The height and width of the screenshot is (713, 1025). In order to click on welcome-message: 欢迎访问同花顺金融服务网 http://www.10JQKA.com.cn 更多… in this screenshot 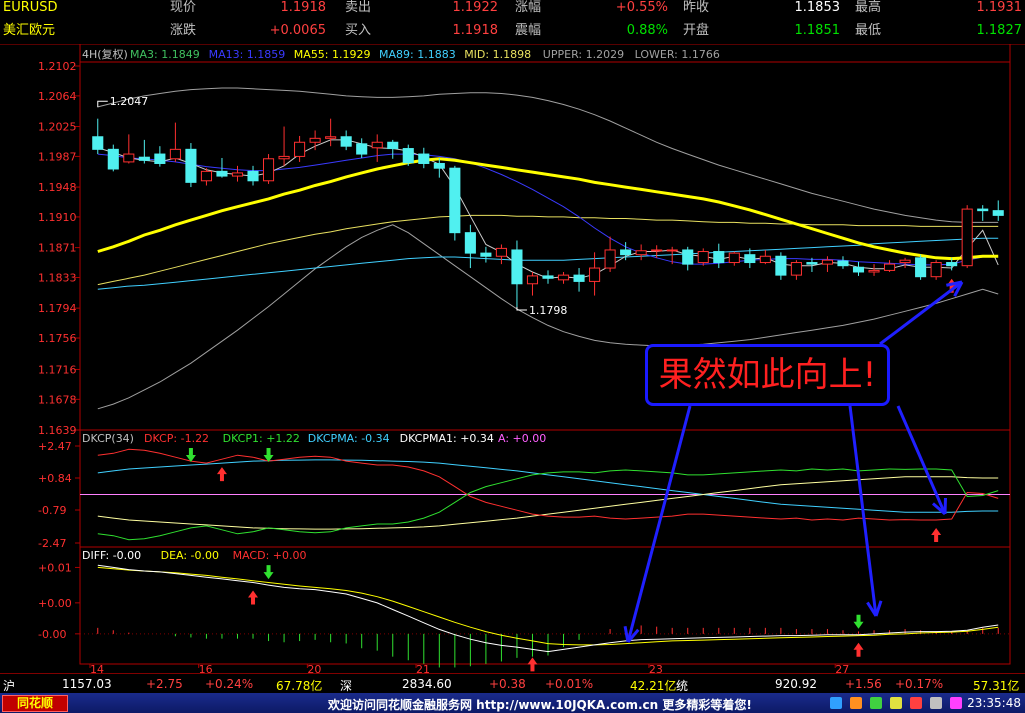, I will do `click(540, 704)`.